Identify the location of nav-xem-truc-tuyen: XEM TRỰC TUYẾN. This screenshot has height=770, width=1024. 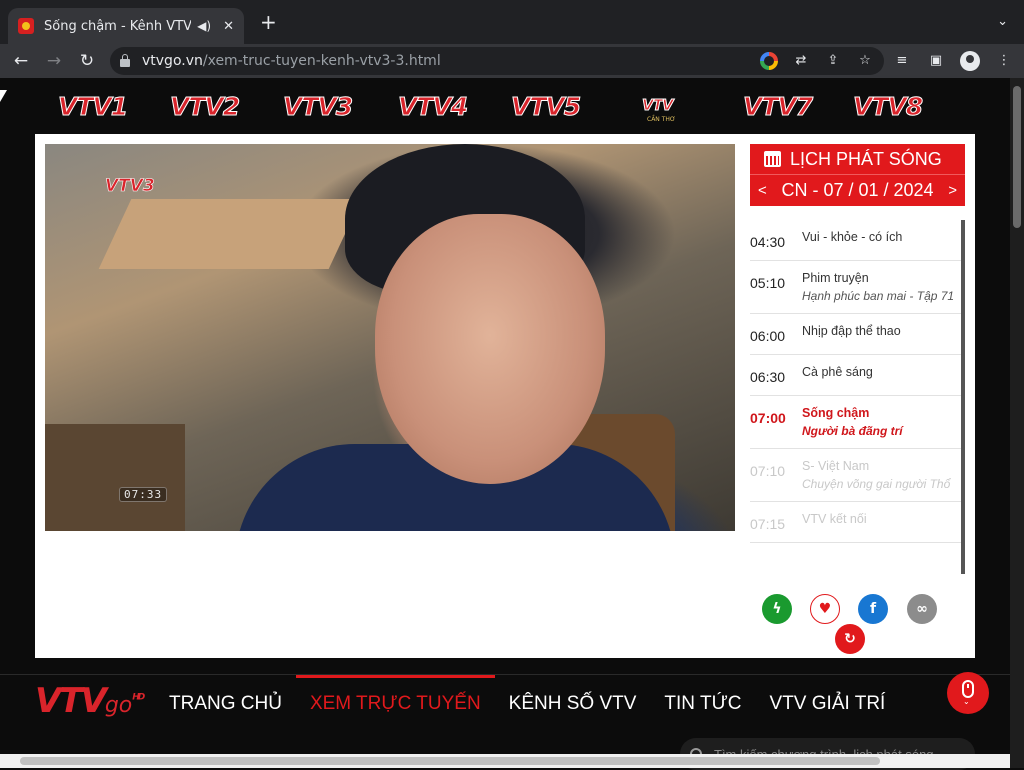
(395, 705).